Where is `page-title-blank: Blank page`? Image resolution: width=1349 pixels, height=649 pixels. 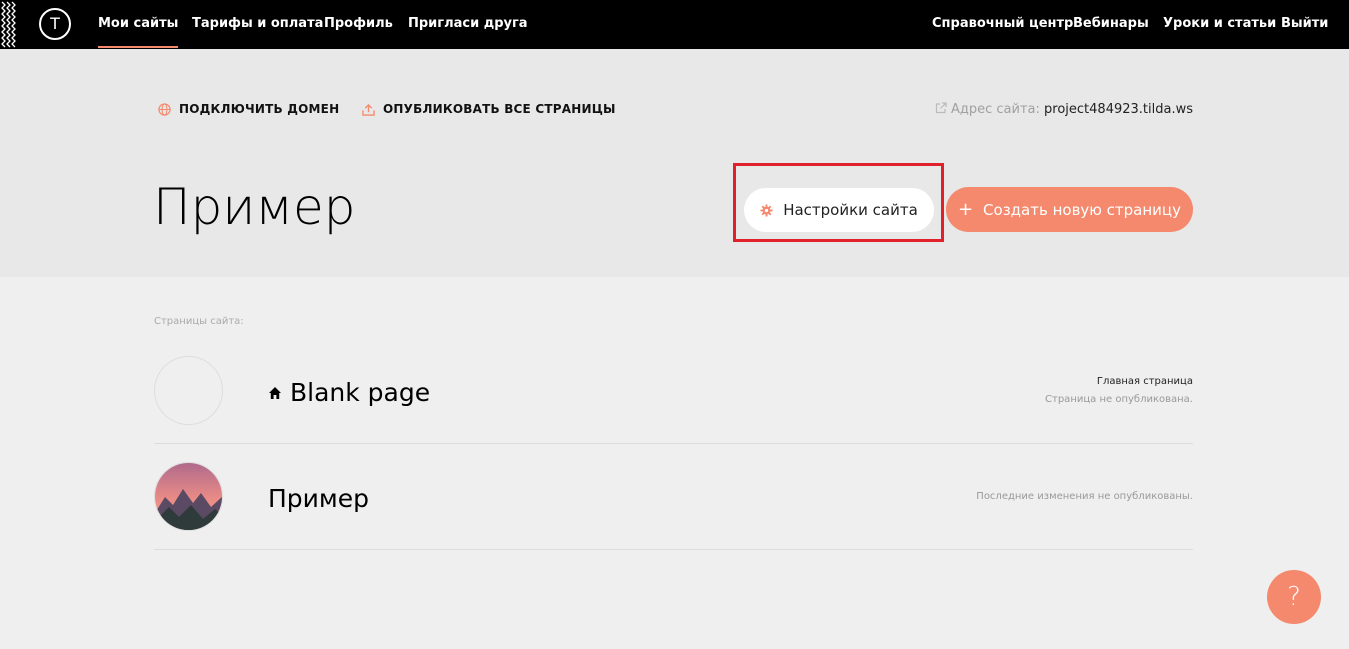 page-title-blank: Blank page is located at coordinates (349, 392).